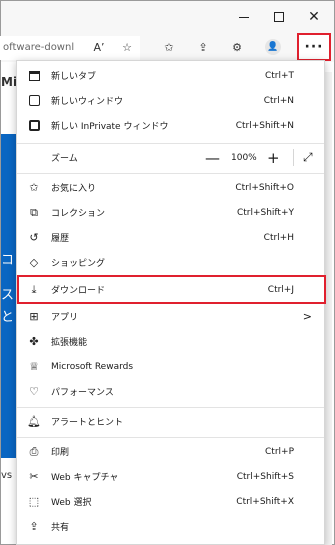  I want to click on profile-avatar: 👤, so click(273, 47).